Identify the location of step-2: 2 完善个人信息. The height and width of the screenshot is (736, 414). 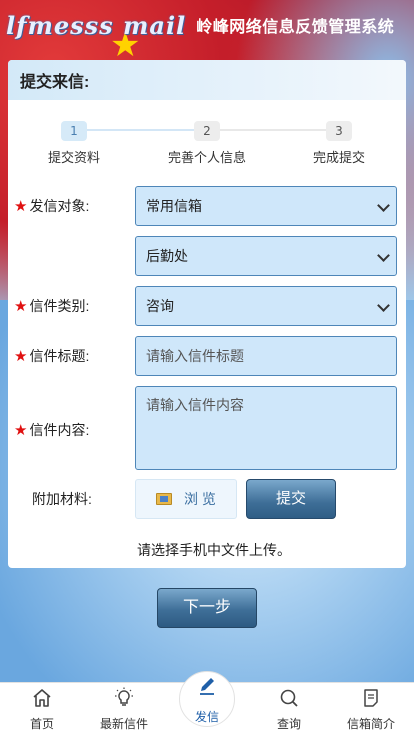
(207, 143).